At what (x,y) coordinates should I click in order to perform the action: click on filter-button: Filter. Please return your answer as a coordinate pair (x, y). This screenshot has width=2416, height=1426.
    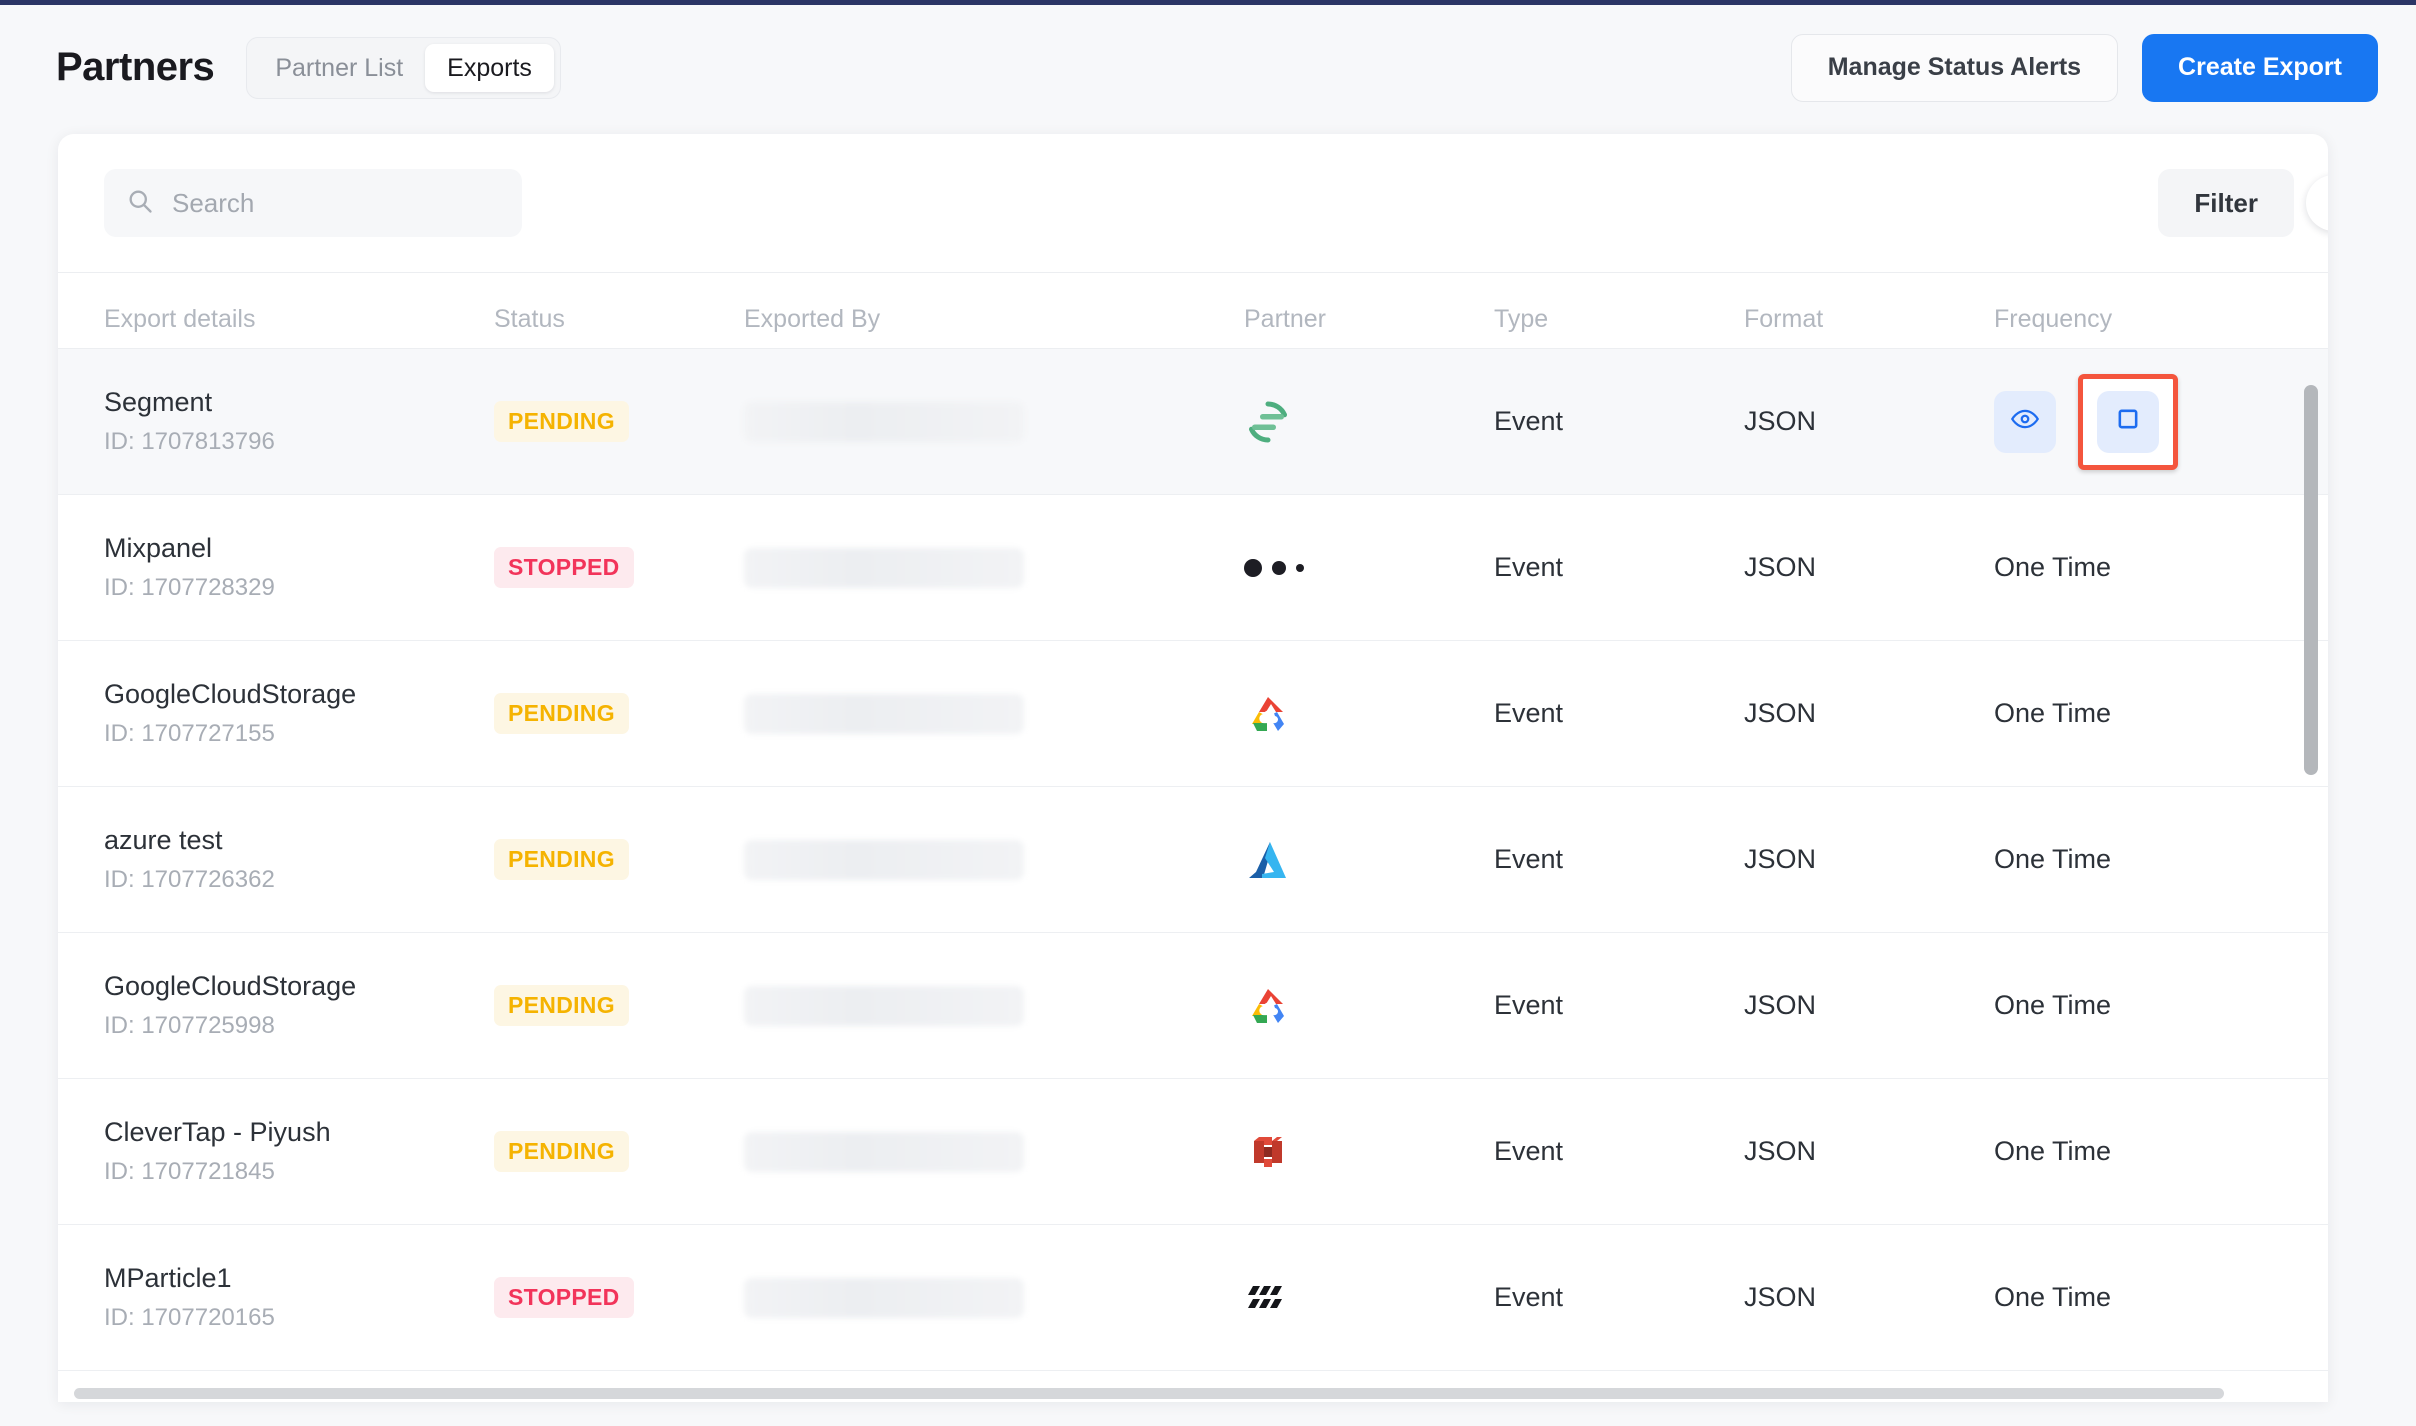
    Looking at the image, I should click on (2226, 203).